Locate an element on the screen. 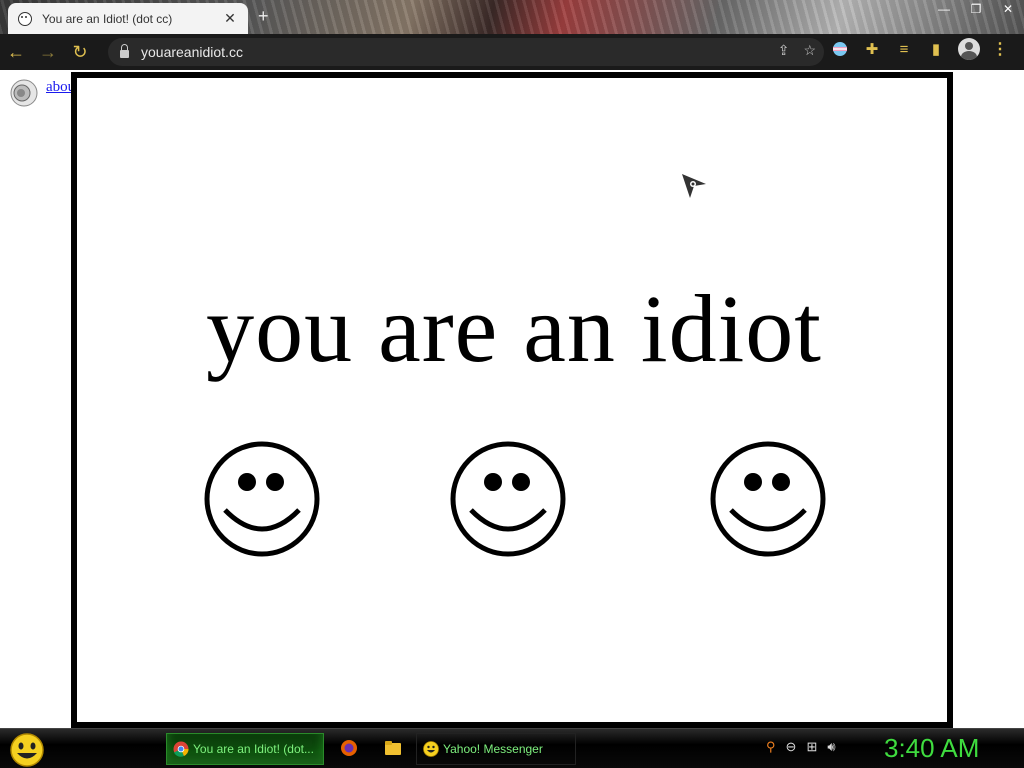  speaker-icon is located at coordinates (25, 93).